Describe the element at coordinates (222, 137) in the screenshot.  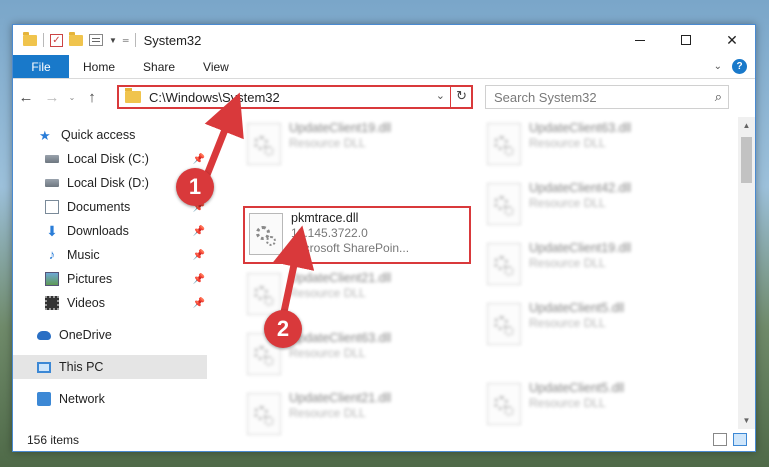
I see `arrow-to-address-bar` at that location.